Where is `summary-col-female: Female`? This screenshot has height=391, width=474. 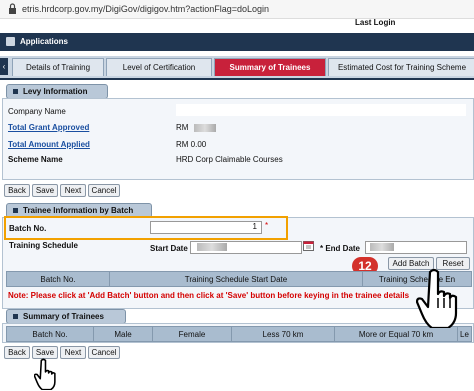 summary-col-female: Female is located at coordinates (192, 334).